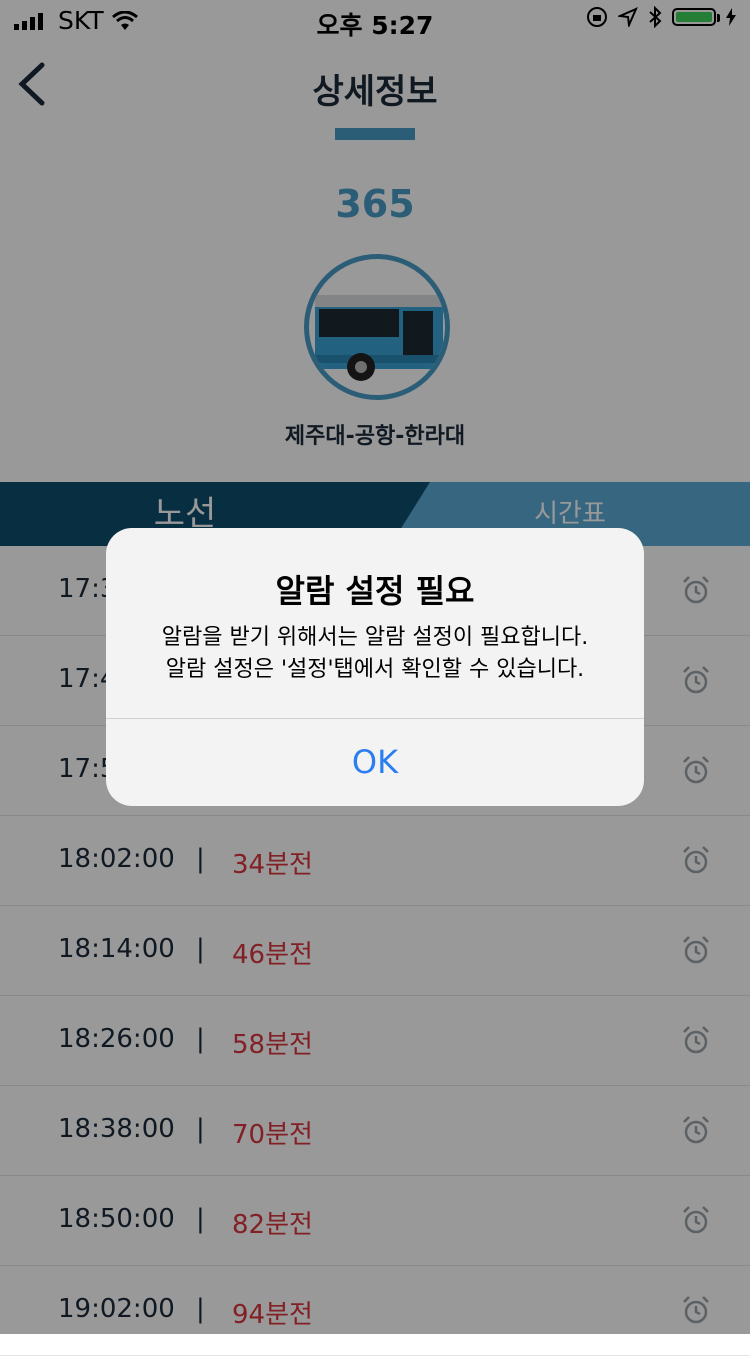 This screenshot has width=750, height=1356. Describe the element at coordinates (375, 591) in the screenshot. I see `alert-title: 알람 설정 필요` at that location.